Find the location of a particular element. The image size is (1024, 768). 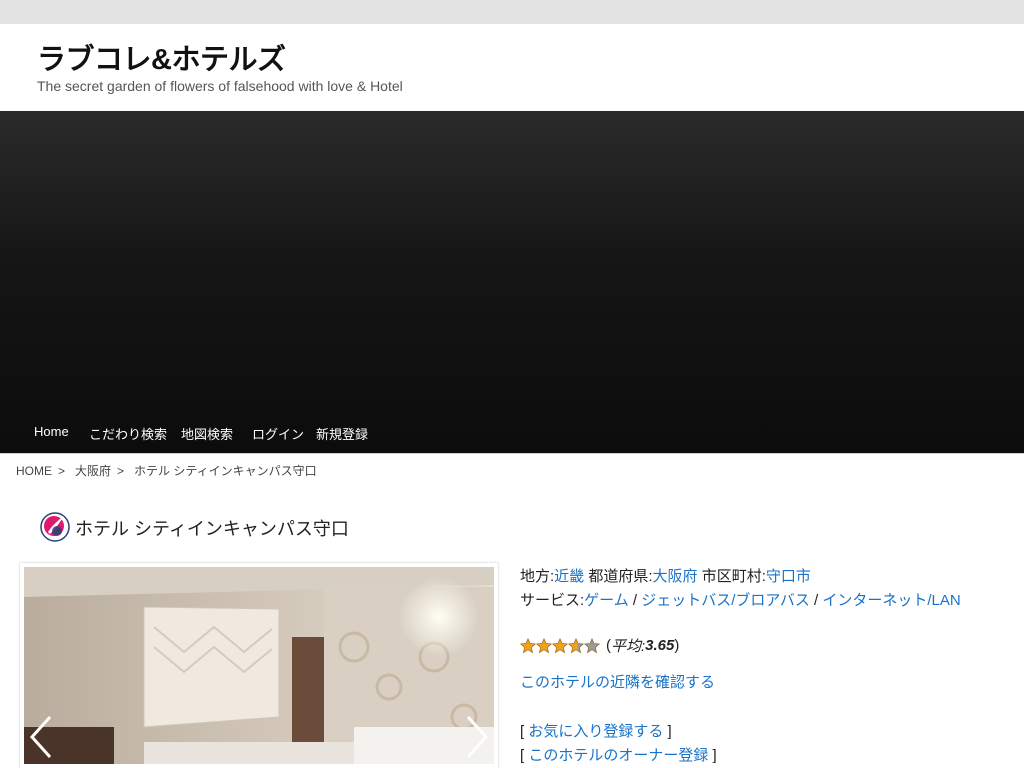

rating-average-label: 平均: is located at coordinates (628, 646).